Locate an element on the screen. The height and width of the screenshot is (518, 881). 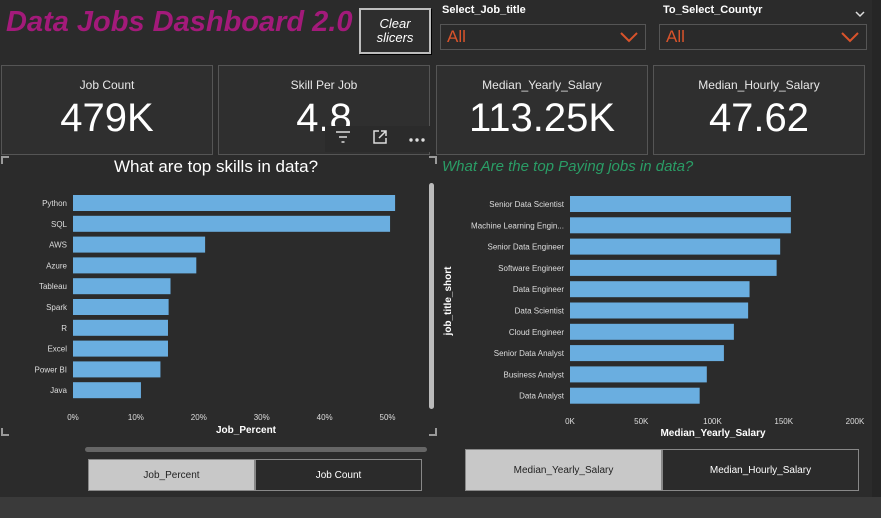
slicer-job-title-dropdown: All is located at coordinates (543, 37).